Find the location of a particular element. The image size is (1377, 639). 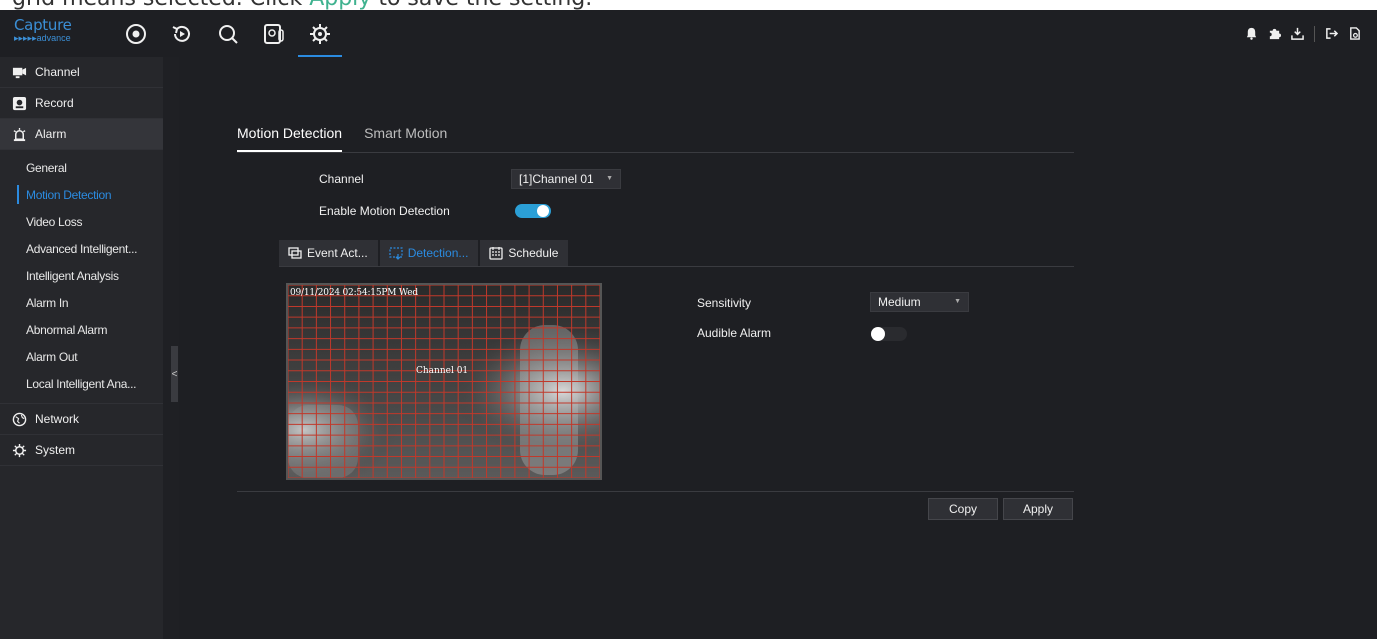

alarm-bell-icon is located at coordinates (1251, 33).